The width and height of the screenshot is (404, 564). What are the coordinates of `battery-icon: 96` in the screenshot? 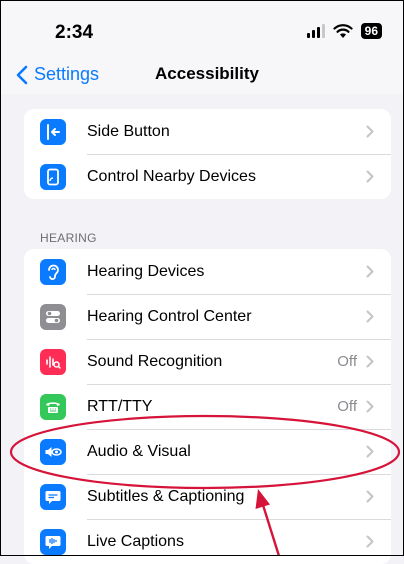 It's located at (371, 31).